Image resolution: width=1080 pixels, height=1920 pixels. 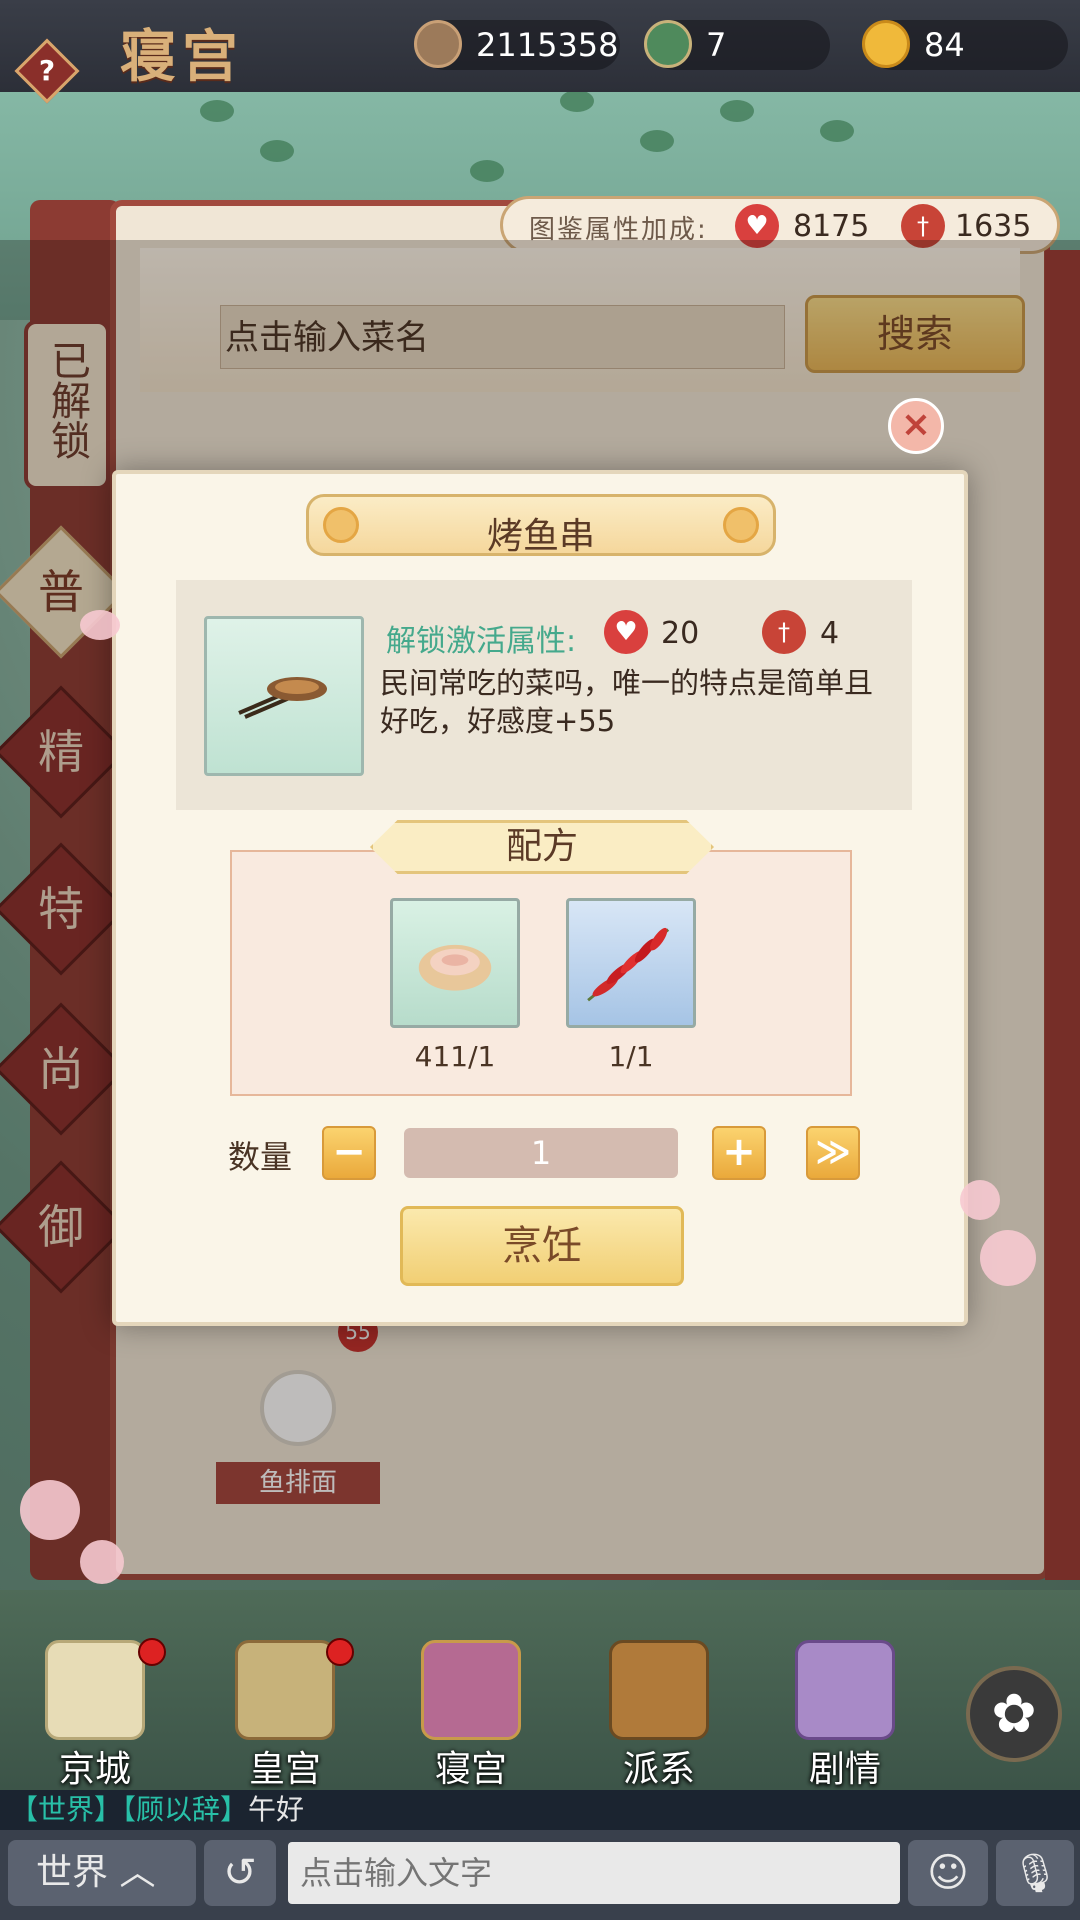 I want to click on ingredient-count: 1/1, so click(x=631, y=1056).